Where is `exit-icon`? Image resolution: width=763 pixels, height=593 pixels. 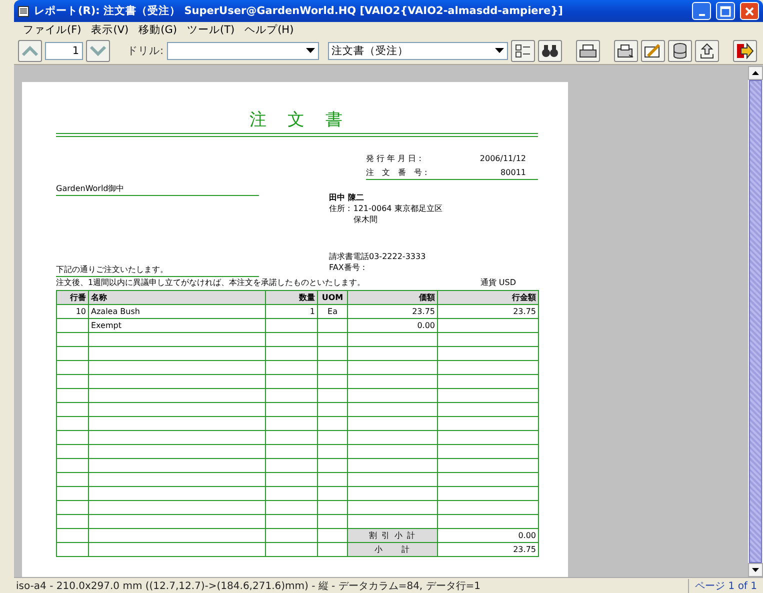
exit-icon is located at coordinates (744, 51).